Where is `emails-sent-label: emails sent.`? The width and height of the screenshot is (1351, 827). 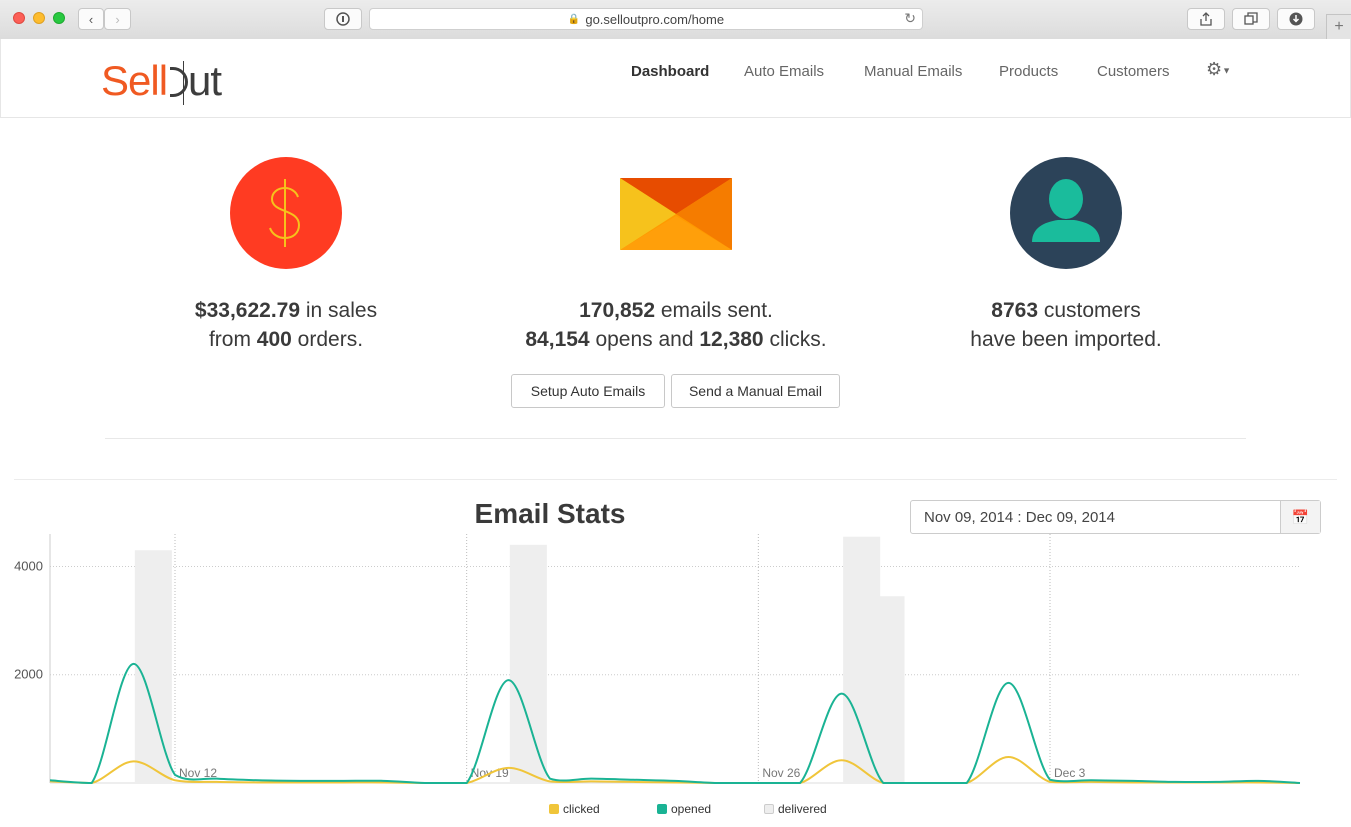
emails-sent-label: emails sent. is located at coordinates (714, 310).